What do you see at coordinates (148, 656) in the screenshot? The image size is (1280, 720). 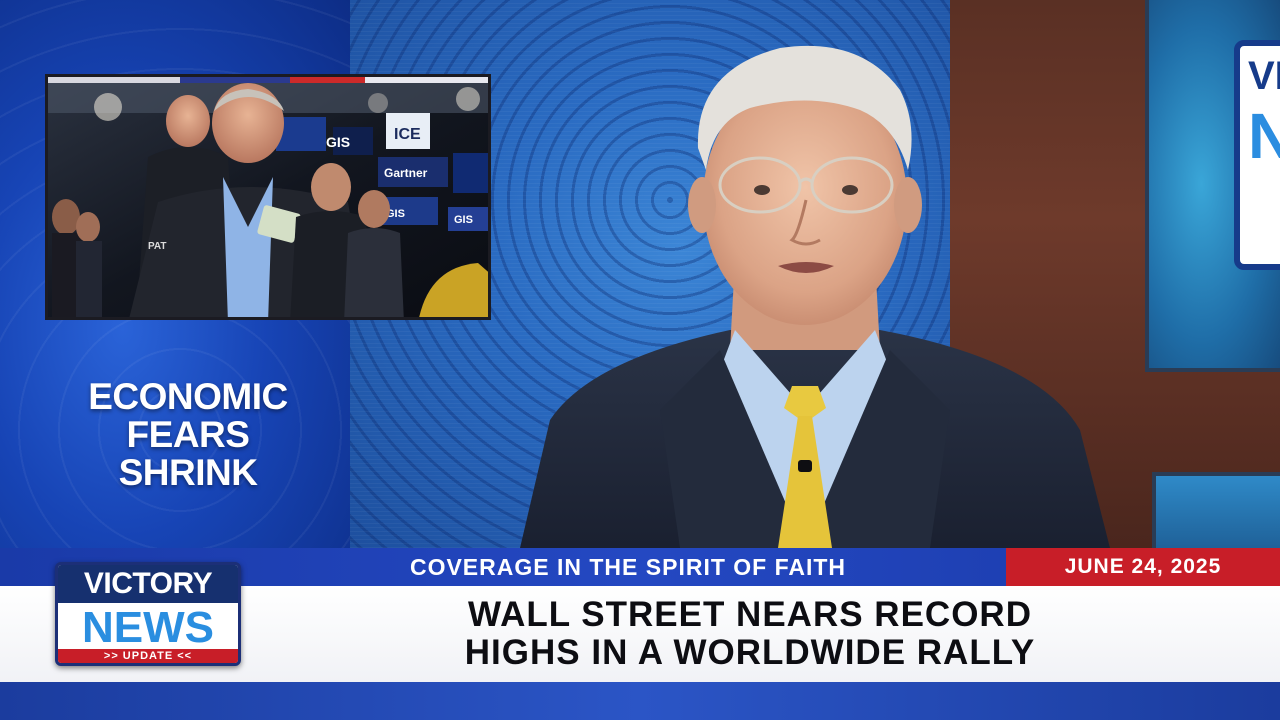 I see `logo-update-text: >> UPDATE <<` at bounding box center [148, 656].